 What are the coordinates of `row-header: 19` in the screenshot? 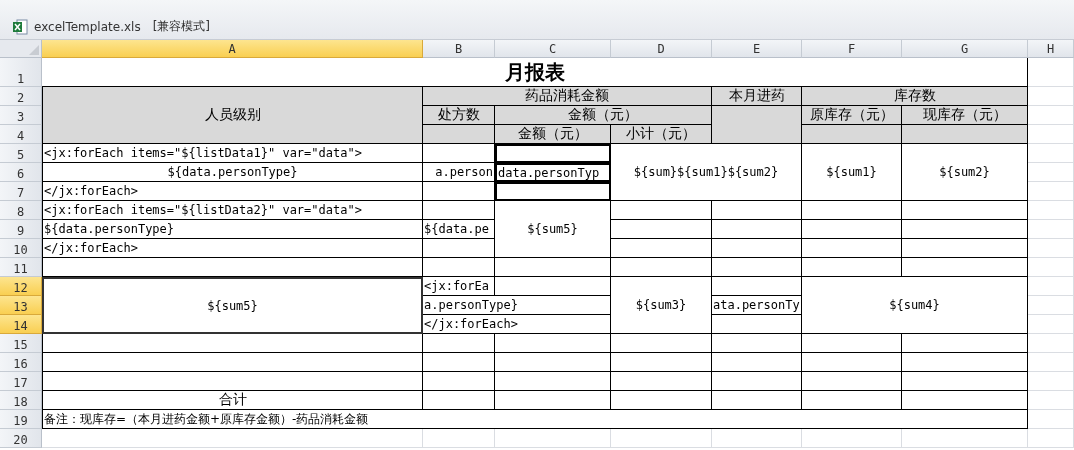 It's located at (21, 419).